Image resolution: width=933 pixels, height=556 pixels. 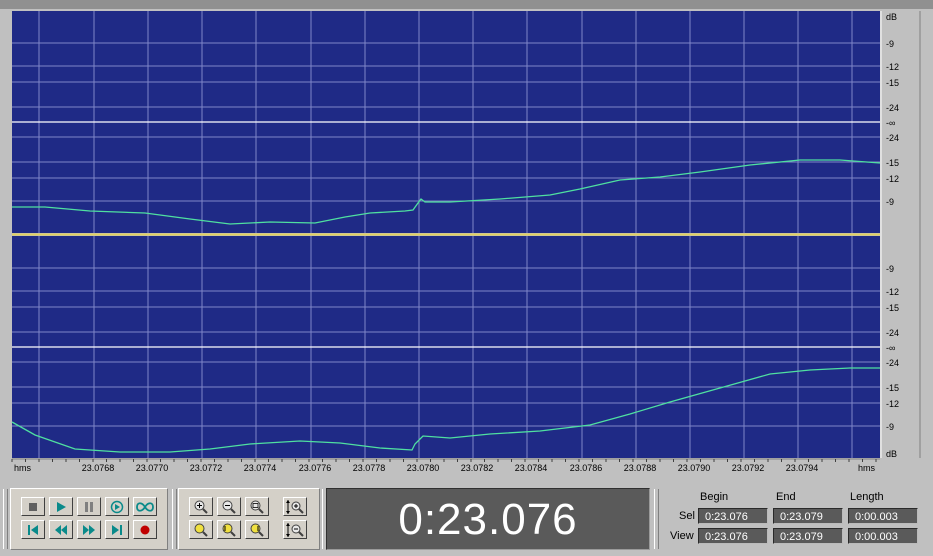 What do you see at coordinates (687, 516) in the screenshot?
I see `sel-label: Sel` at bounding box center [687, 516].